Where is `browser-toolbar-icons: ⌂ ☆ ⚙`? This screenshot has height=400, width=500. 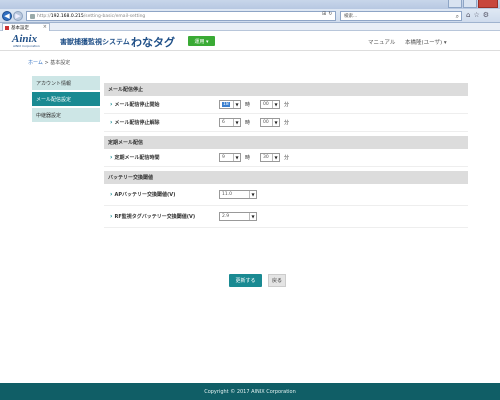 browser-toolbar-icons: ⌂ ☆ ⚙ is located at coordinates (477, 15).